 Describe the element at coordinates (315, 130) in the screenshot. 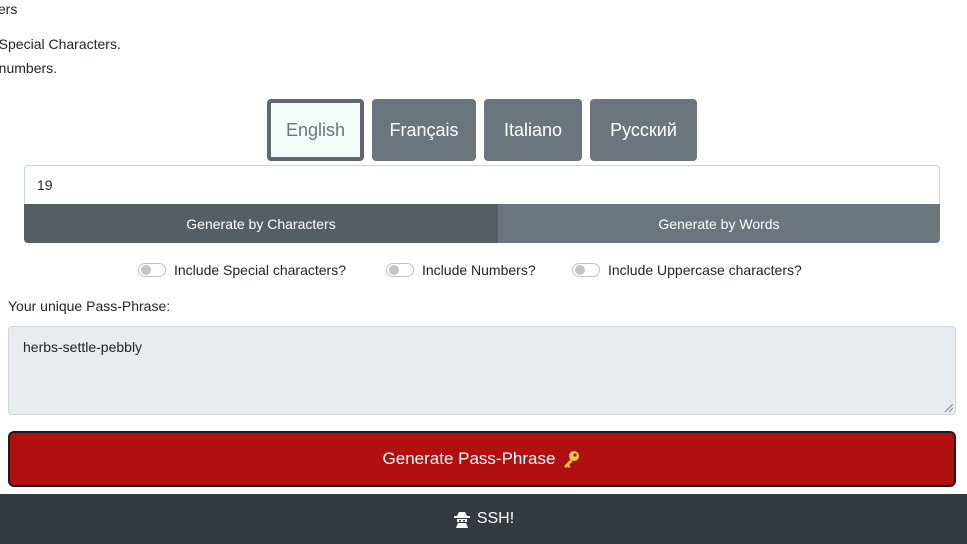

I see `lang-english-button: English` at that location.